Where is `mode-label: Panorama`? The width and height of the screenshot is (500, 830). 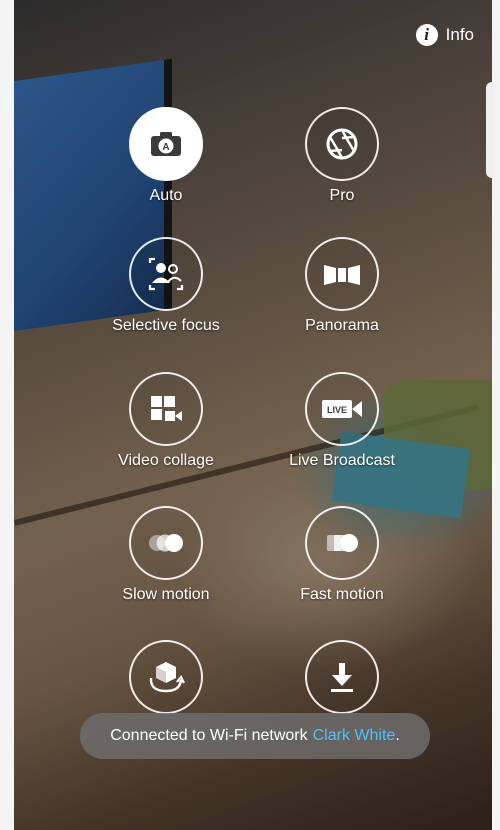
mode-label: Panorama is located at coordinates (342, 325).